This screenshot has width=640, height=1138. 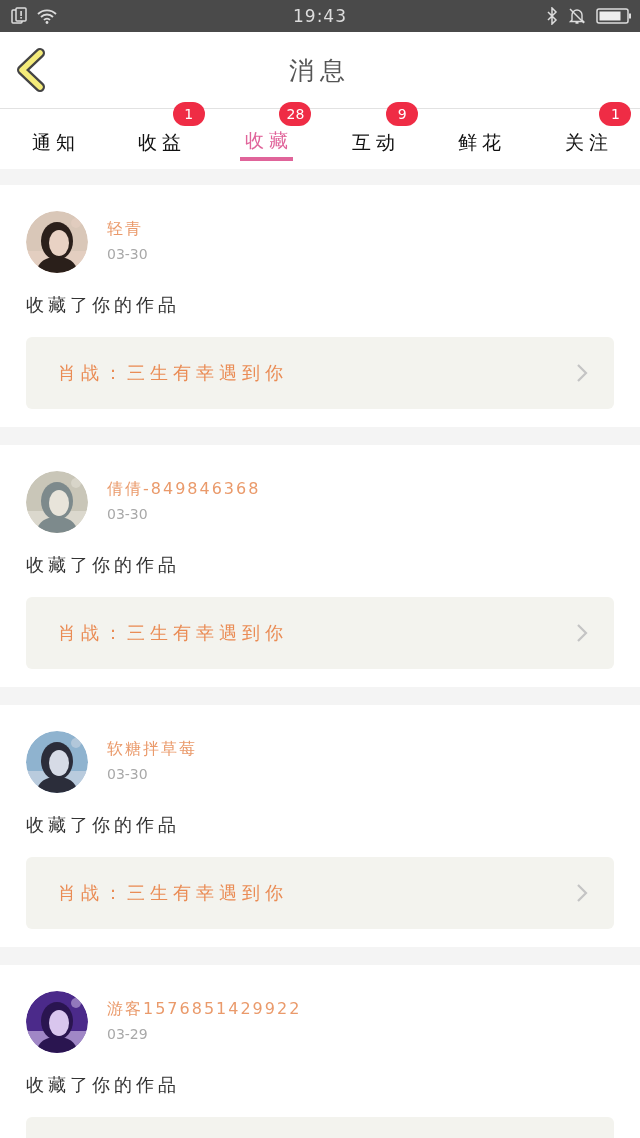 I want to click on tab: 鲜花, so click(x=480, y=135).